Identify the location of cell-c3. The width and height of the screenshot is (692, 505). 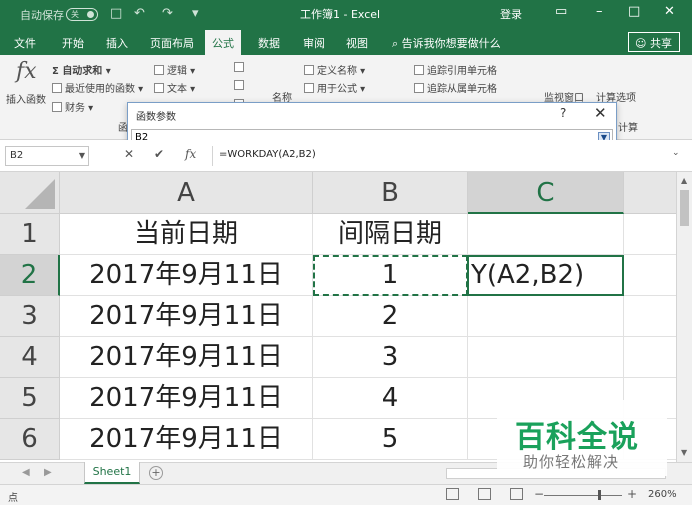
(546, 316).